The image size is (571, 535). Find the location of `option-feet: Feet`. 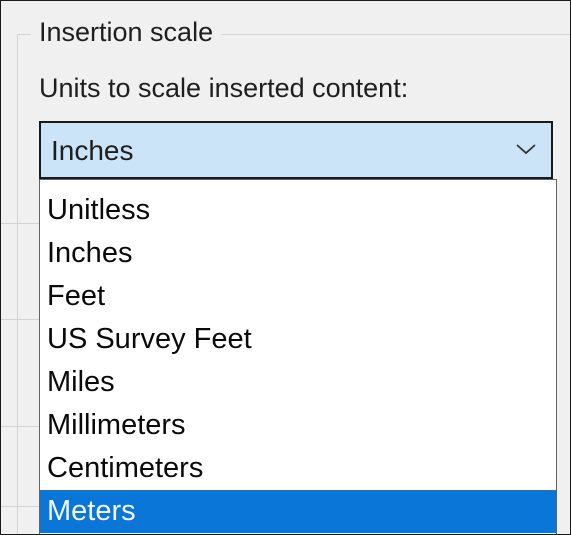

option-feet: Feet is located at coordinates (298, 296).